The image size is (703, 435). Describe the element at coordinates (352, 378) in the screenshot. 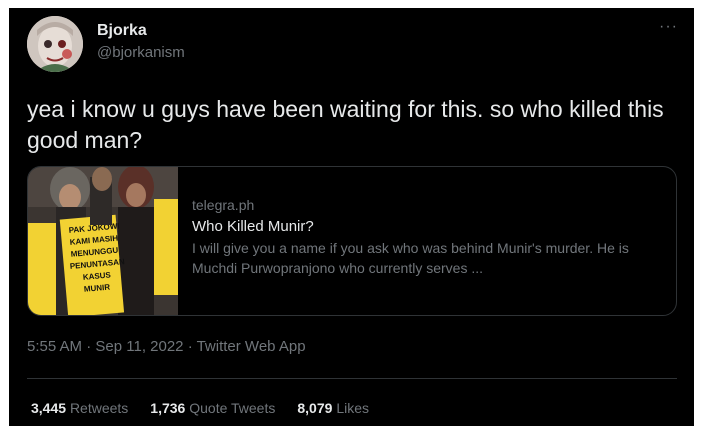

I see `divider` at that location.